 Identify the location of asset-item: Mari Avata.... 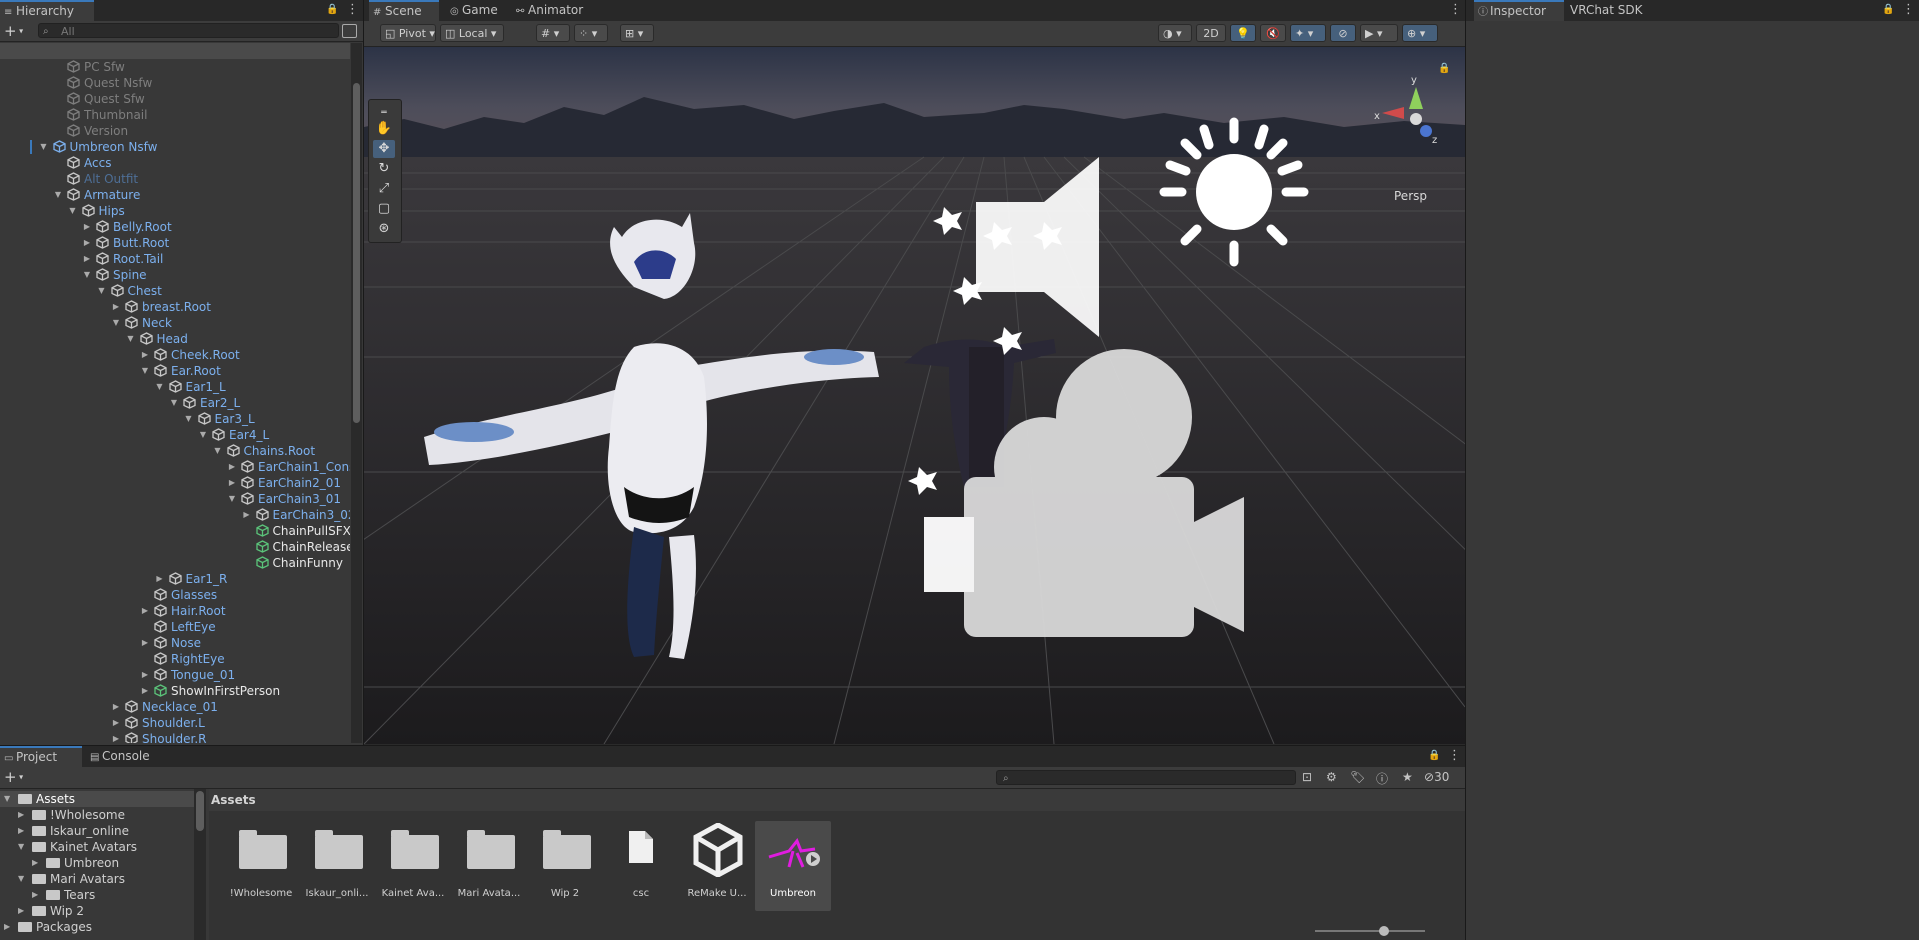
(489, 866).